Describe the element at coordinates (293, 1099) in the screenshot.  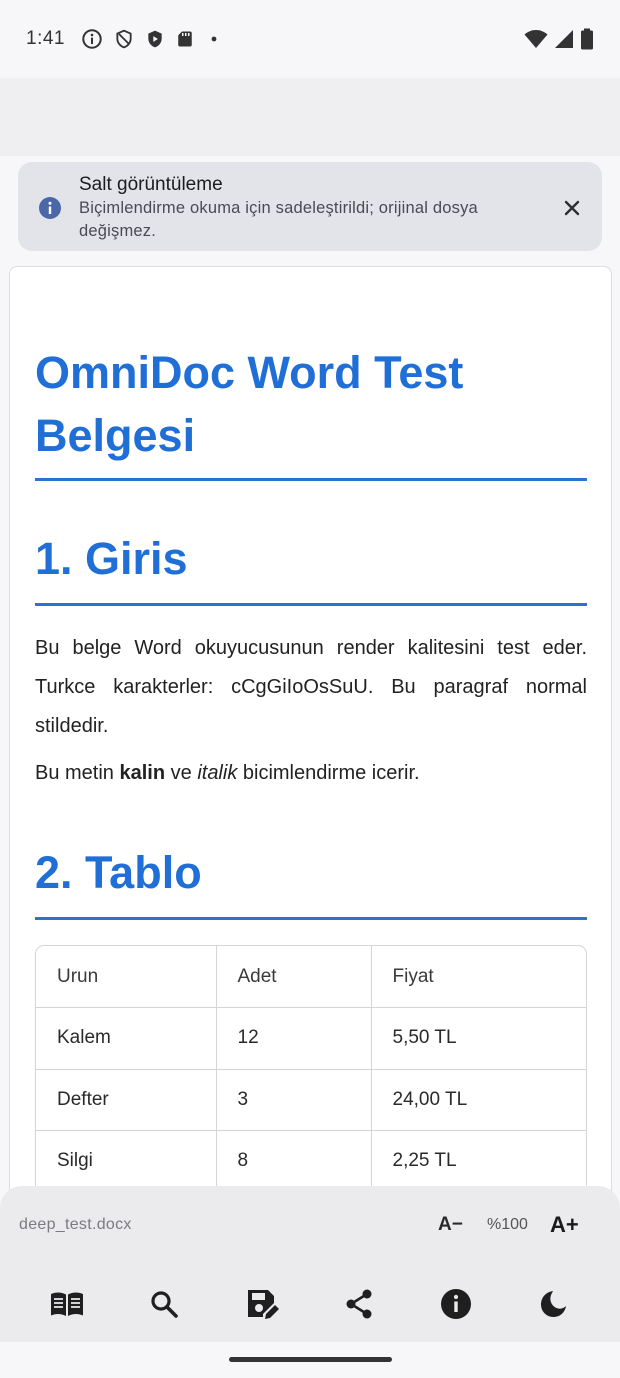
I see `table-cell: 3` at that location.